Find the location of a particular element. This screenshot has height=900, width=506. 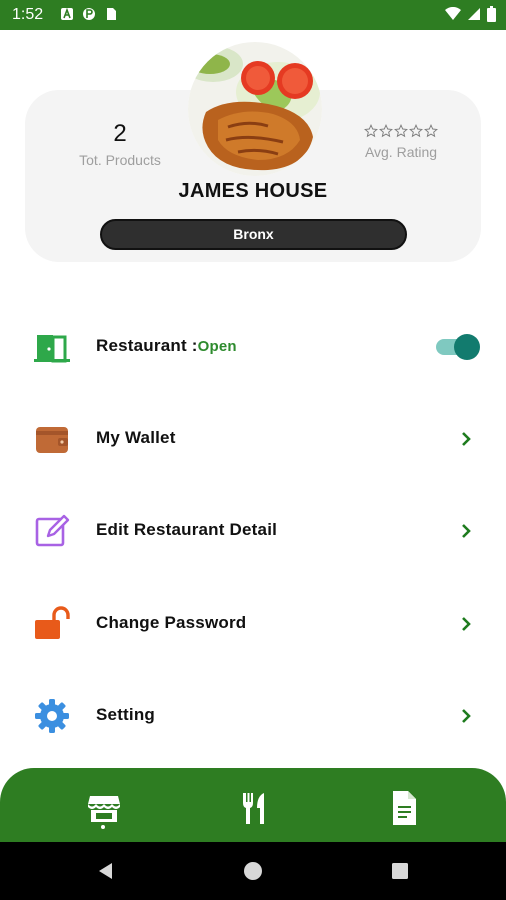

sim-icon is located at coordinates (111, 14).